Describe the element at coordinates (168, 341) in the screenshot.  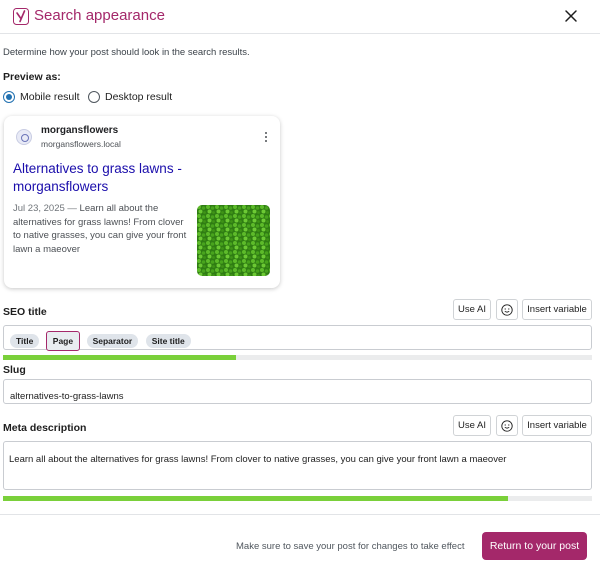
I see `variable-pill-site-title: Site title` at that location.